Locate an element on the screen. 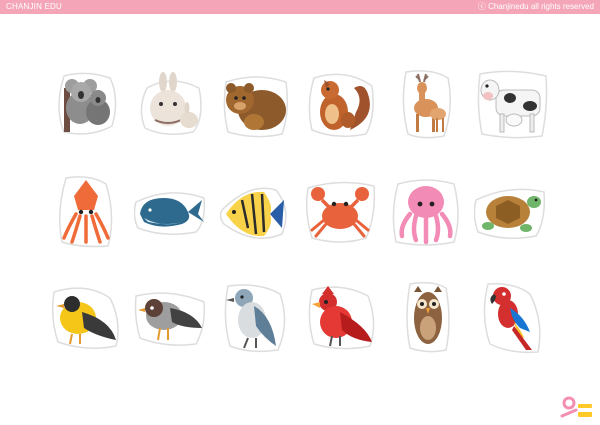 This screenshot has height=425, width=600. cow-icon is located at coordinates (512, 104).